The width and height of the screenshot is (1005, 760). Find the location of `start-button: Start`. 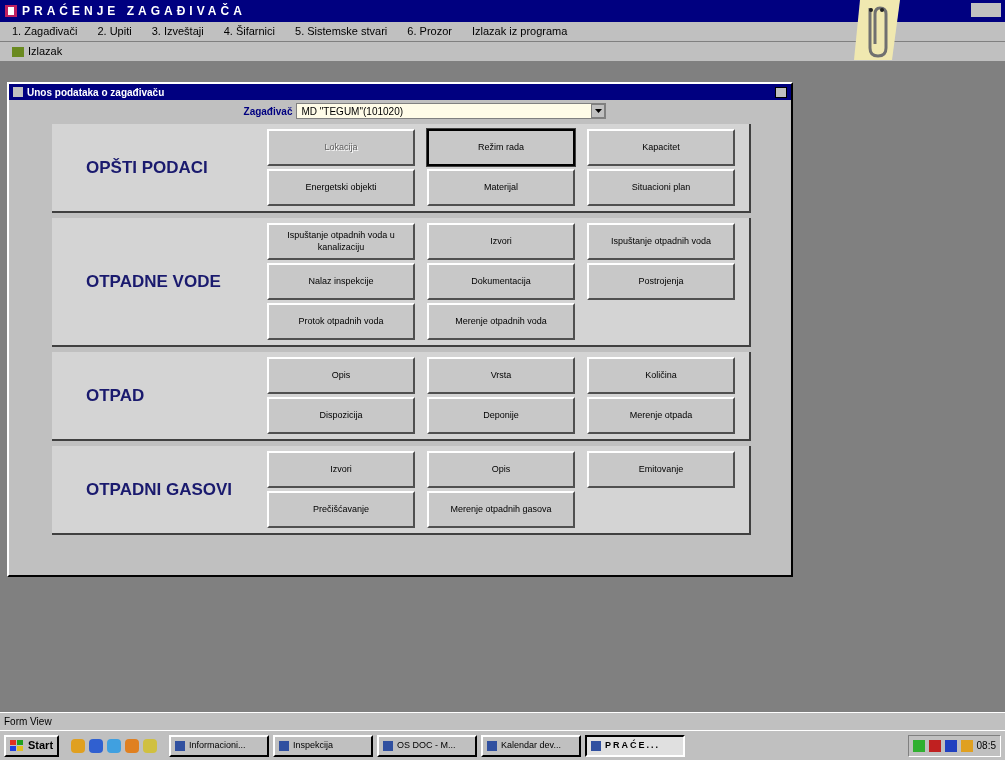

start-button: Start is located at coordinates (32, 745).